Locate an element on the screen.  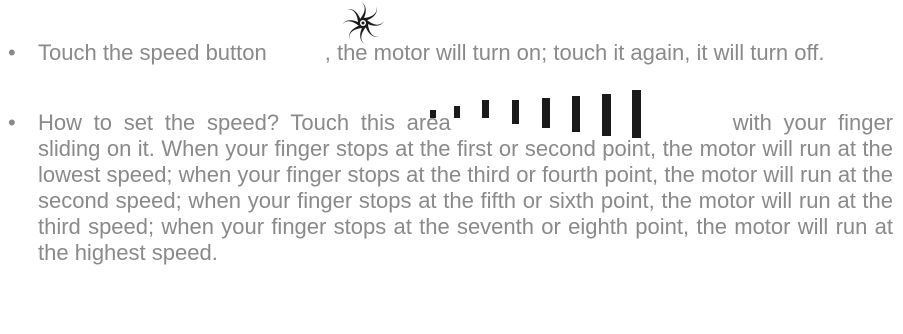
instruction-1-text-before: Touch the speed button is located at coordinates (152, 52).